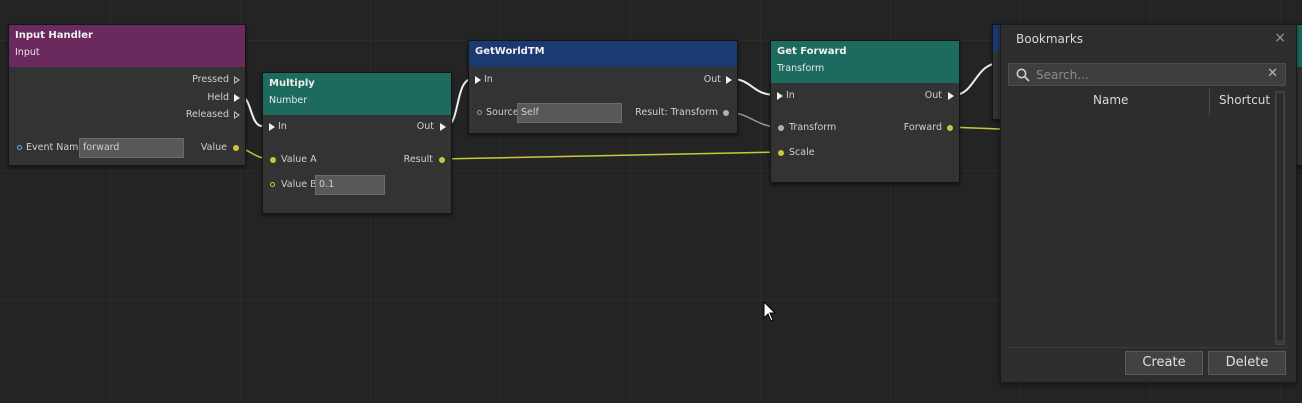 This screenshot has width=1302, height=403. What do you see at coordinates (726, 113) in the screenshot?
I see `result-transform-pin-icon` at bounding box center [726, 113].